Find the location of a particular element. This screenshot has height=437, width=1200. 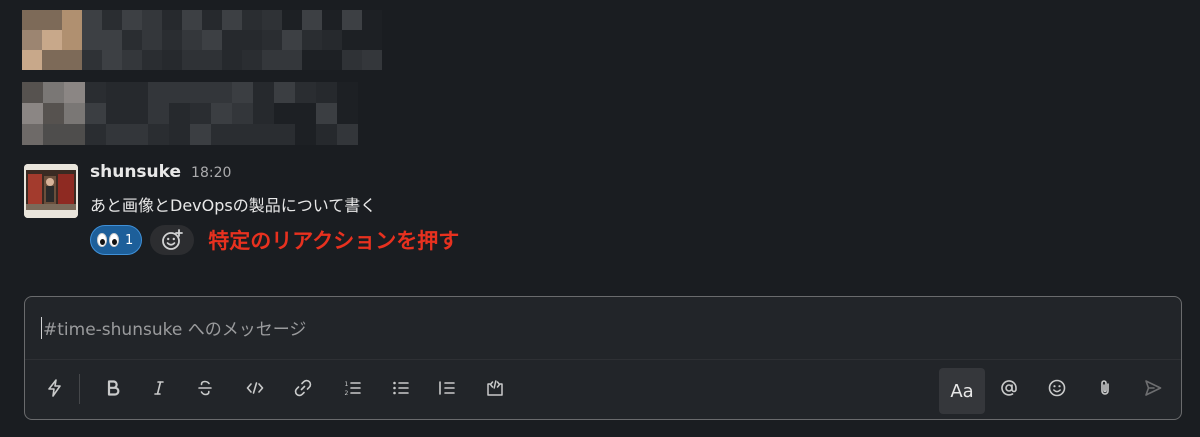

svg-text: 1 is located at coordinates (347, 384).